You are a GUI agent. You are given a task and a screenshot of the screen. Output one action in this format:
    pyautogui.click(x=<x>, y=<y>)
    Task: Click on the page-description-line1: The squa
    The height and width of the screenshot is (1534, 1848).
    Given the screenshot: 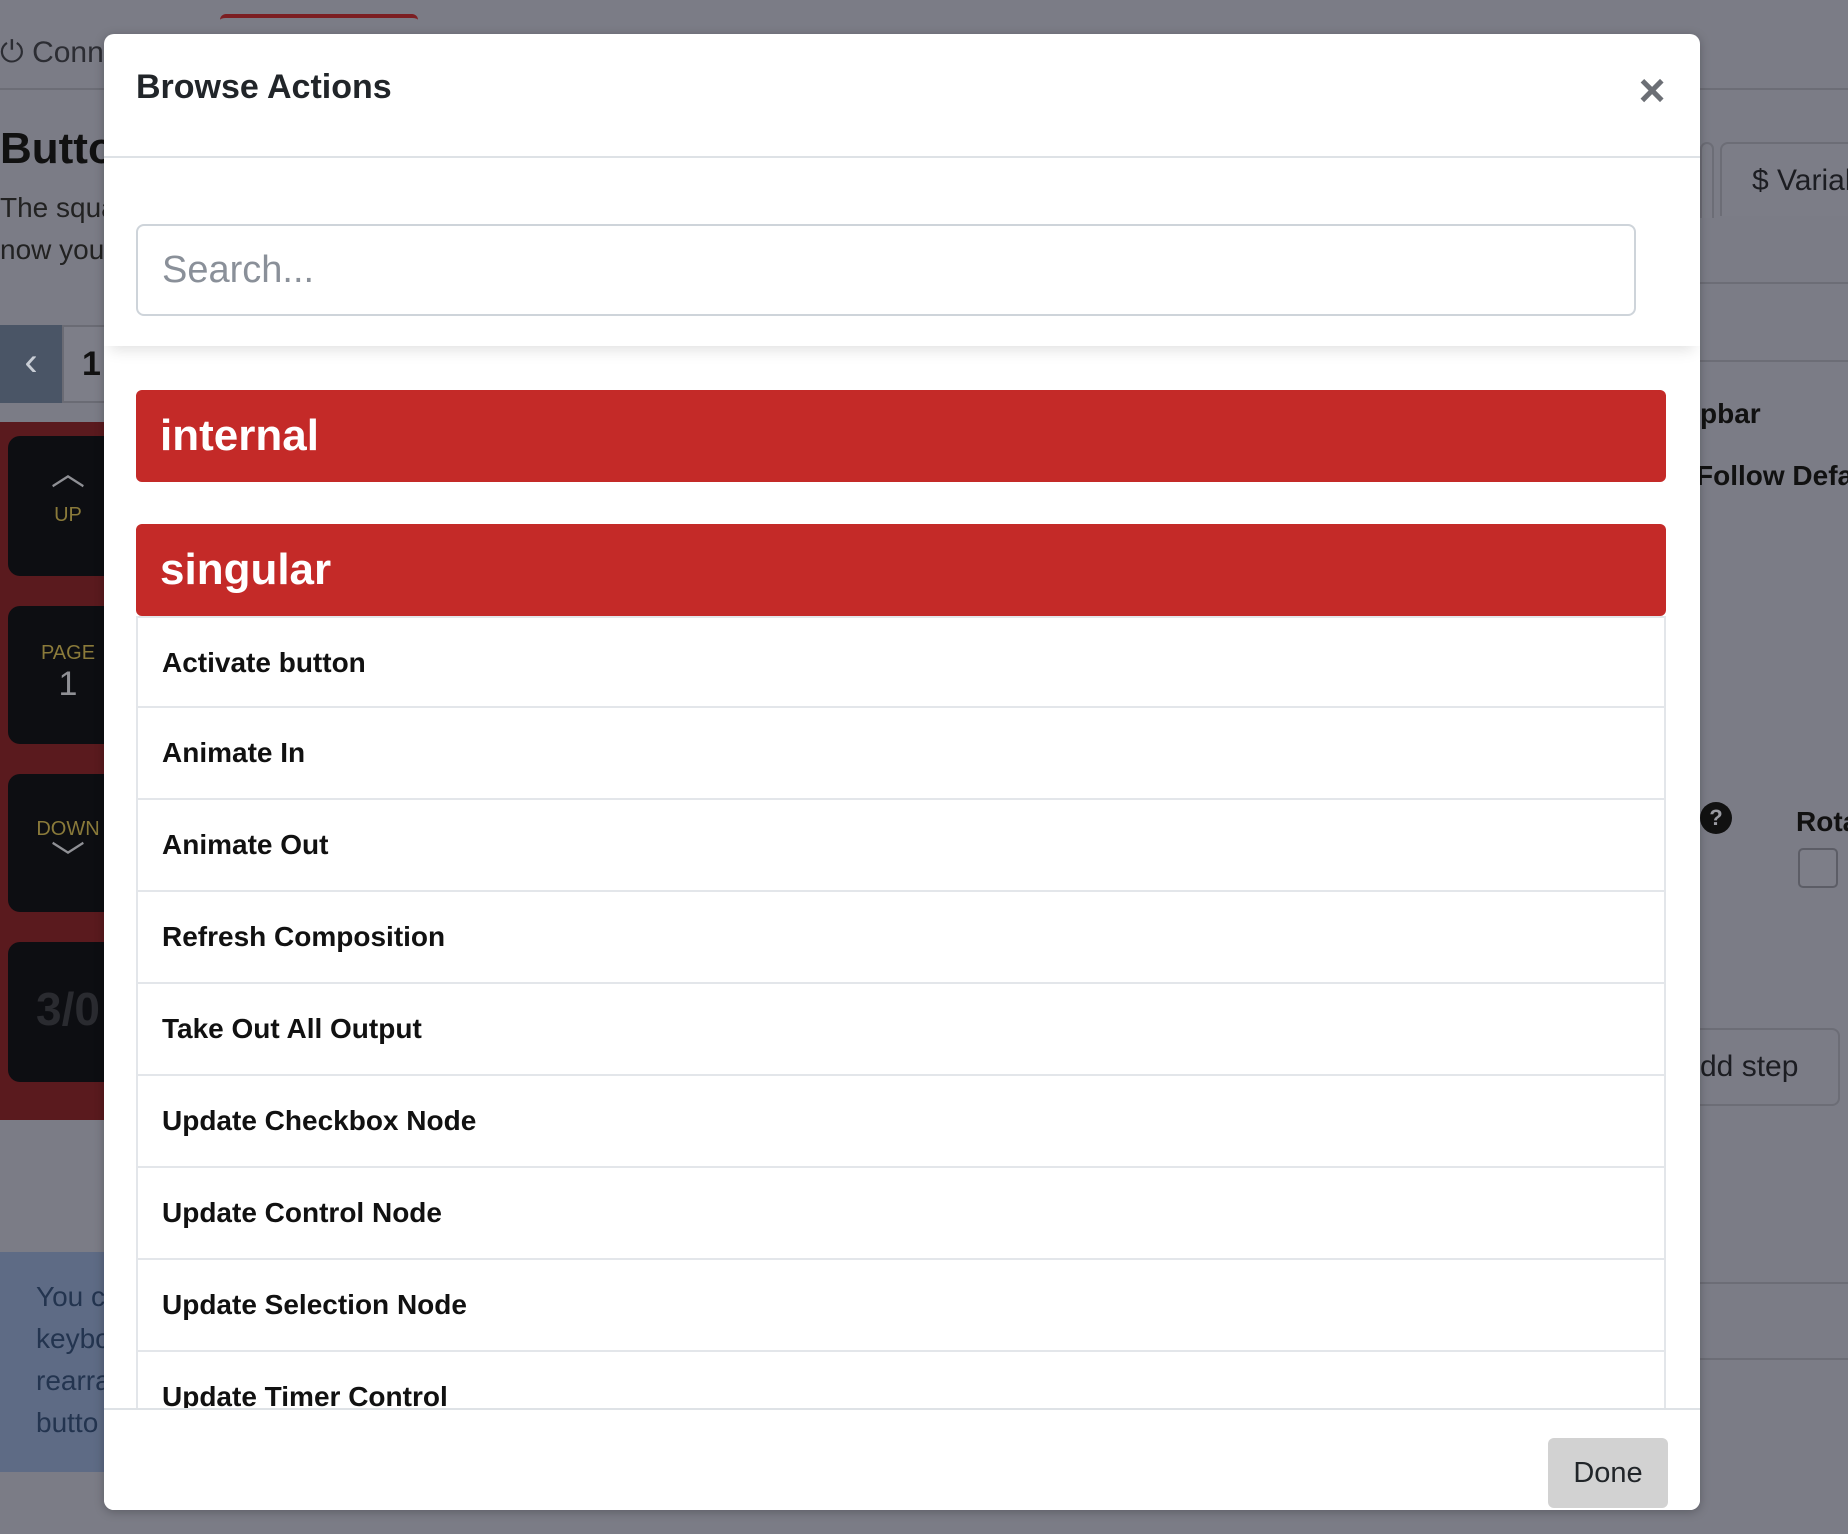 What is the action you would take?
    pyautogui.click(x=58, y=207)
    